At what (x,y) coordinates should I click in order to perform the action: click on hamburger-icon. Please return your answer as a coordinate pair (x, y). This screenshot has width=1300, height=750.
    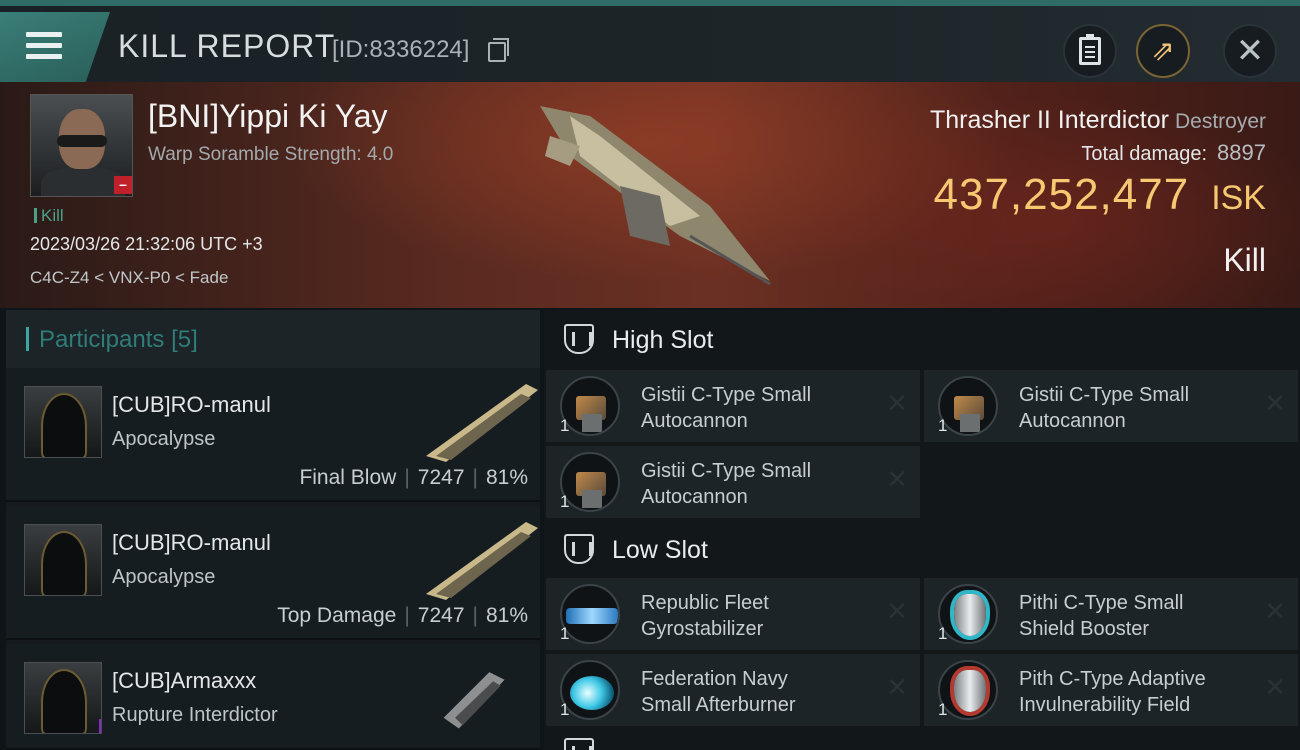
    Looking at the image, I should click on (44, 46).